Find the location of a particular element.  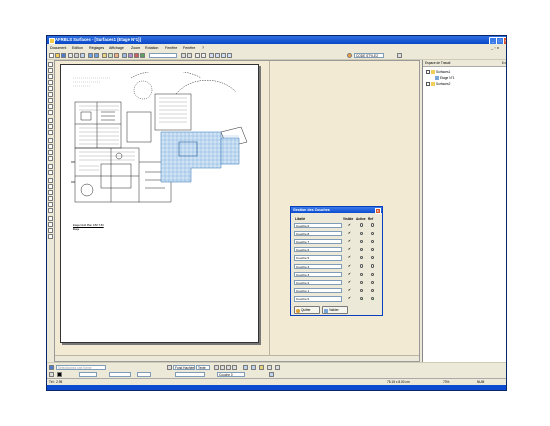

layer-name-field: Couche 7 is located at coordinates (318, 241).